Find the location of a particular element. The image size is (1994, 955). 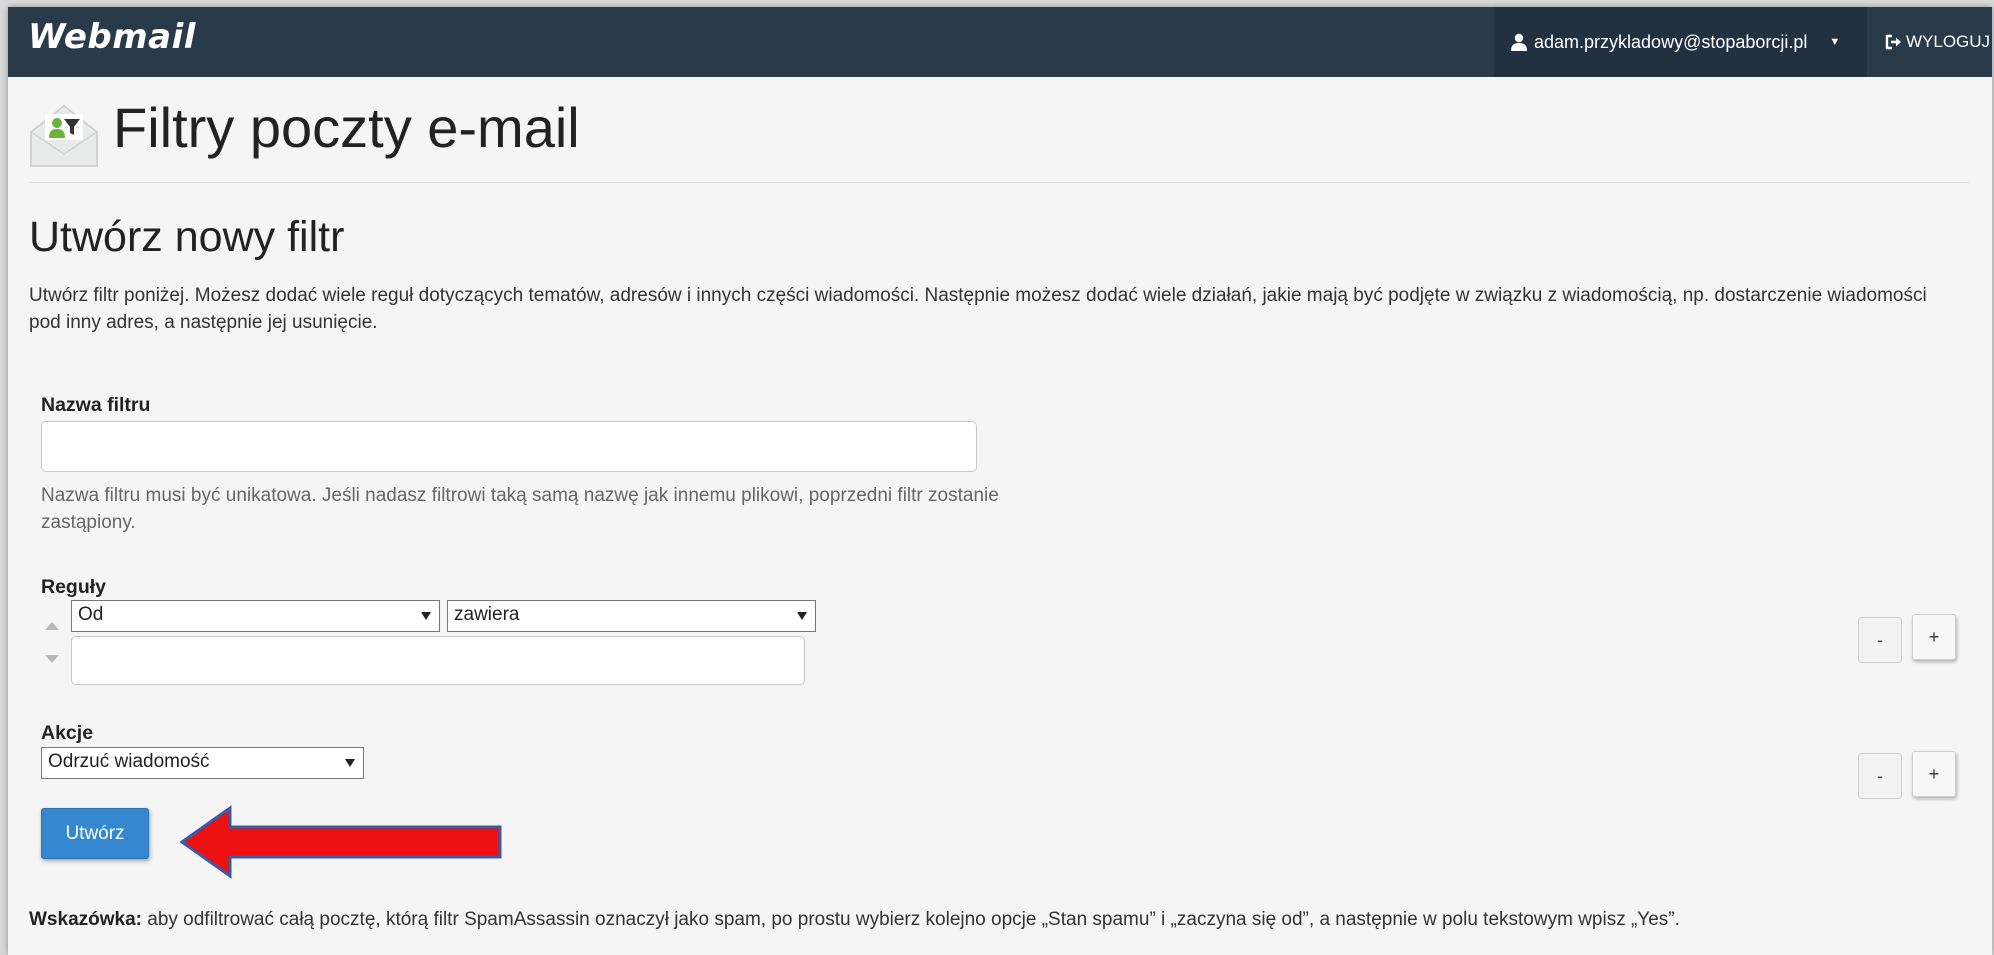

rule-value-input is located at coordinates (438, 660).